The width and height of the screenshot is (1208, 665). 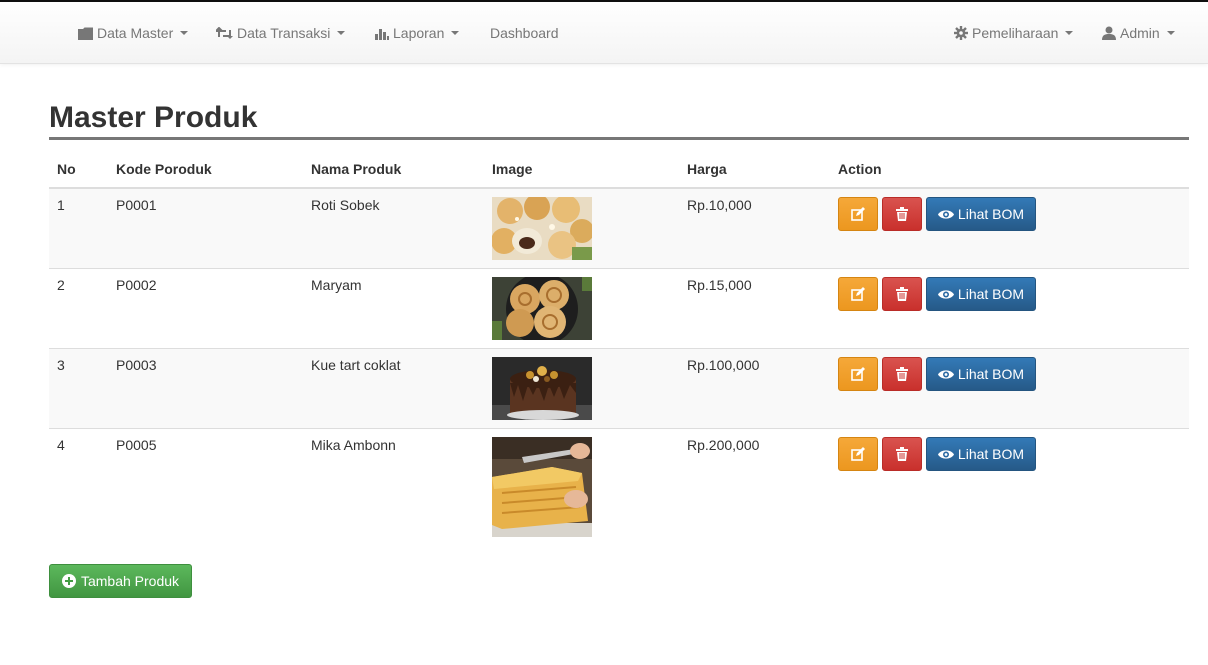 I want to click on cell-no: 3, so click(x=78, y=388).